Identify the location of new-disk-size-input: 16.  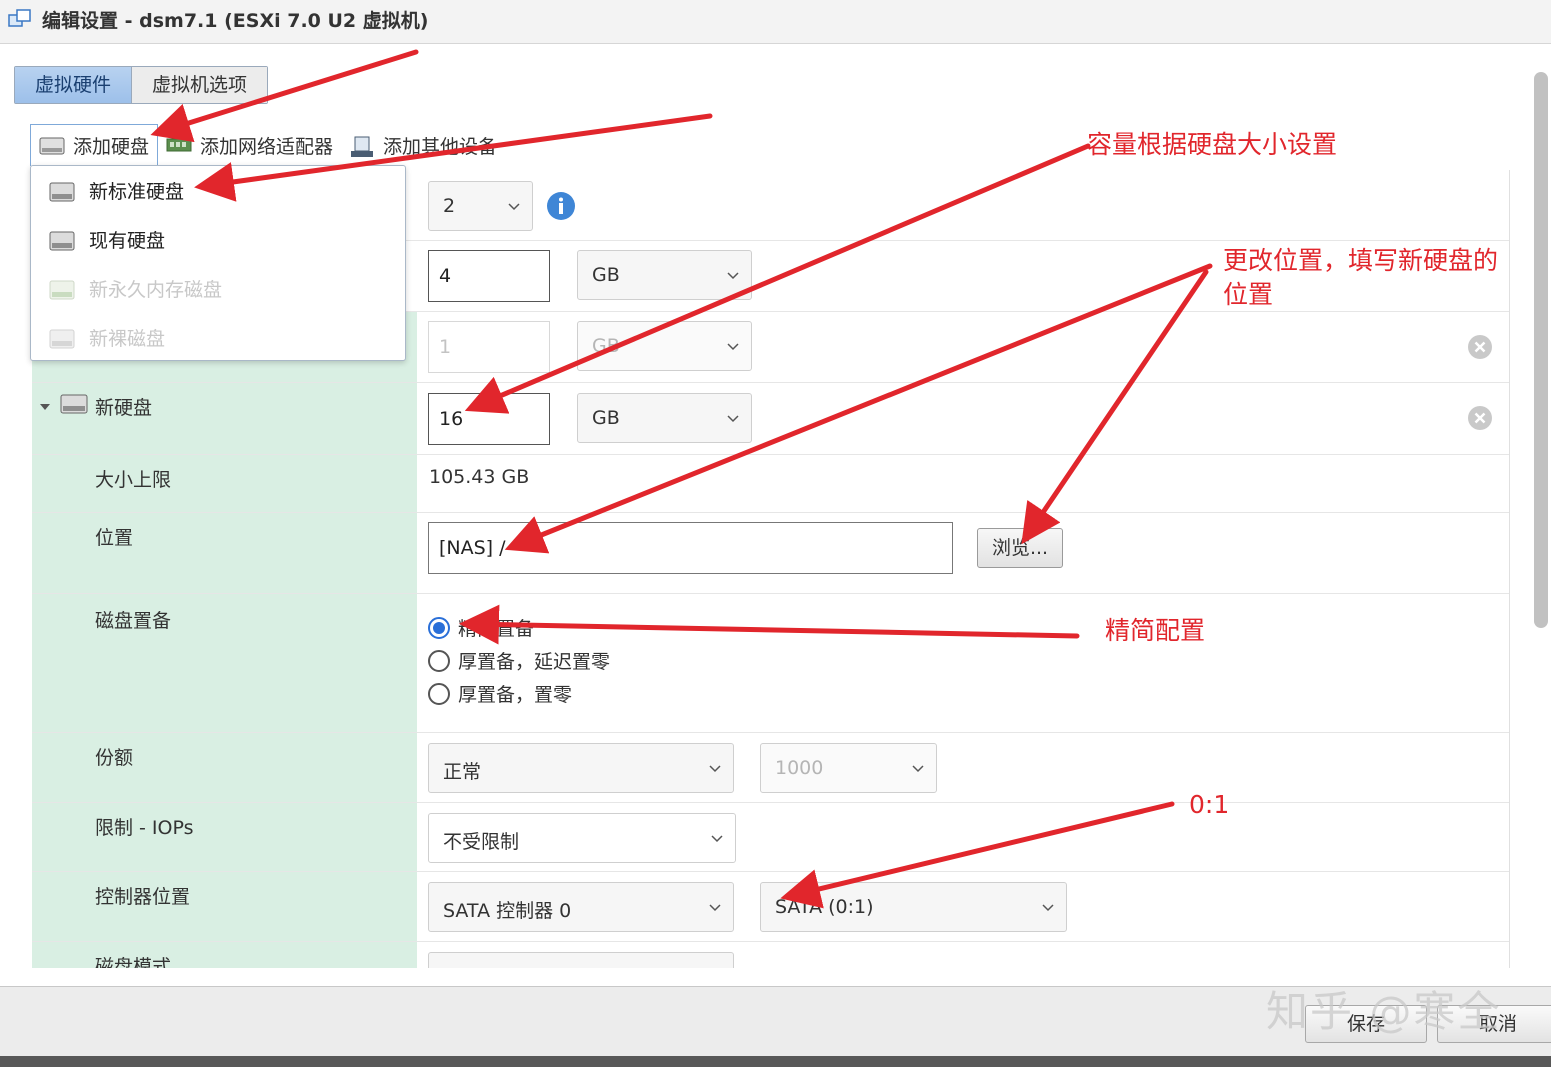
(489, 419).